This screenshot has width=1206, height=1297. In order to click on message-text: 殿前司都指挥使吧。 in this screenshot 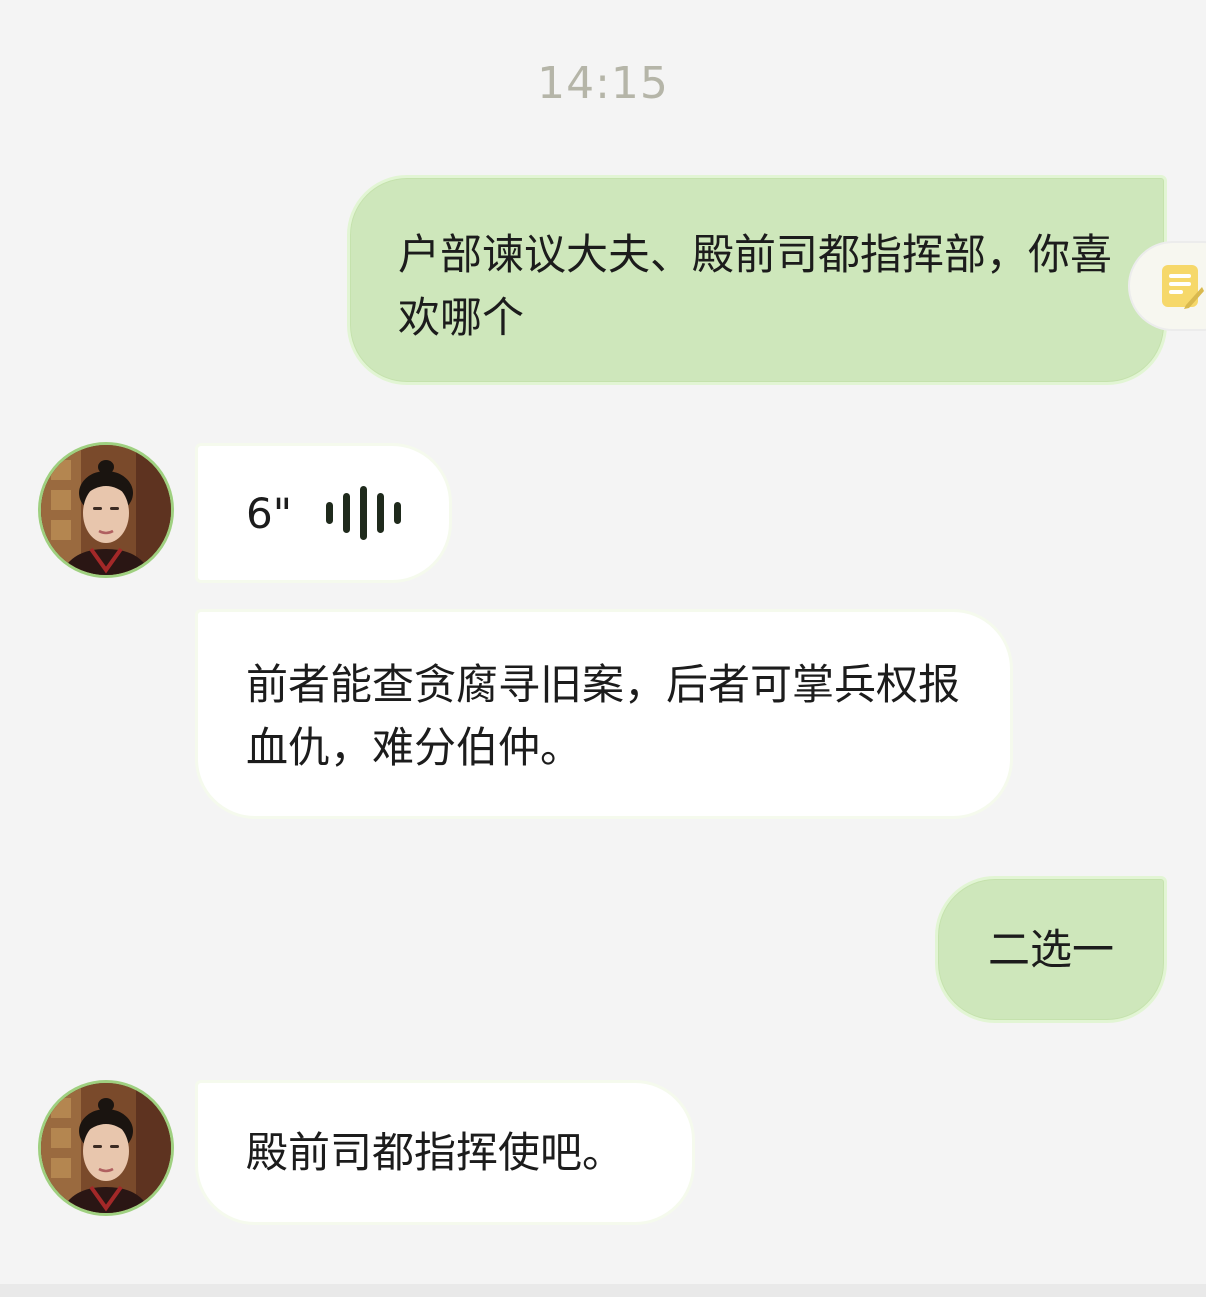, I will do `click(435, 1152)`.